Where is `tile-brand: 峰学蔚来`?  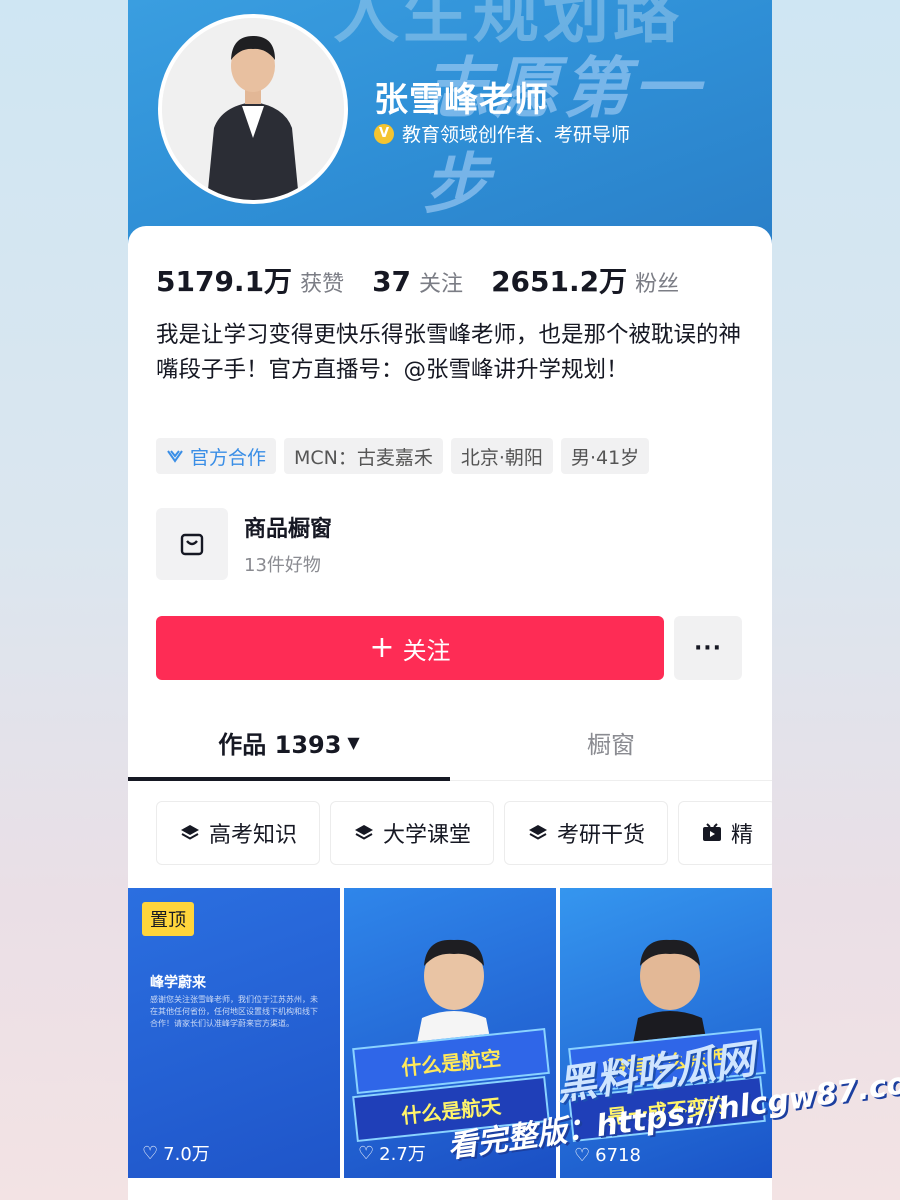
tile-brand: 峰学蔚来 is located at coordinates (178, 983).